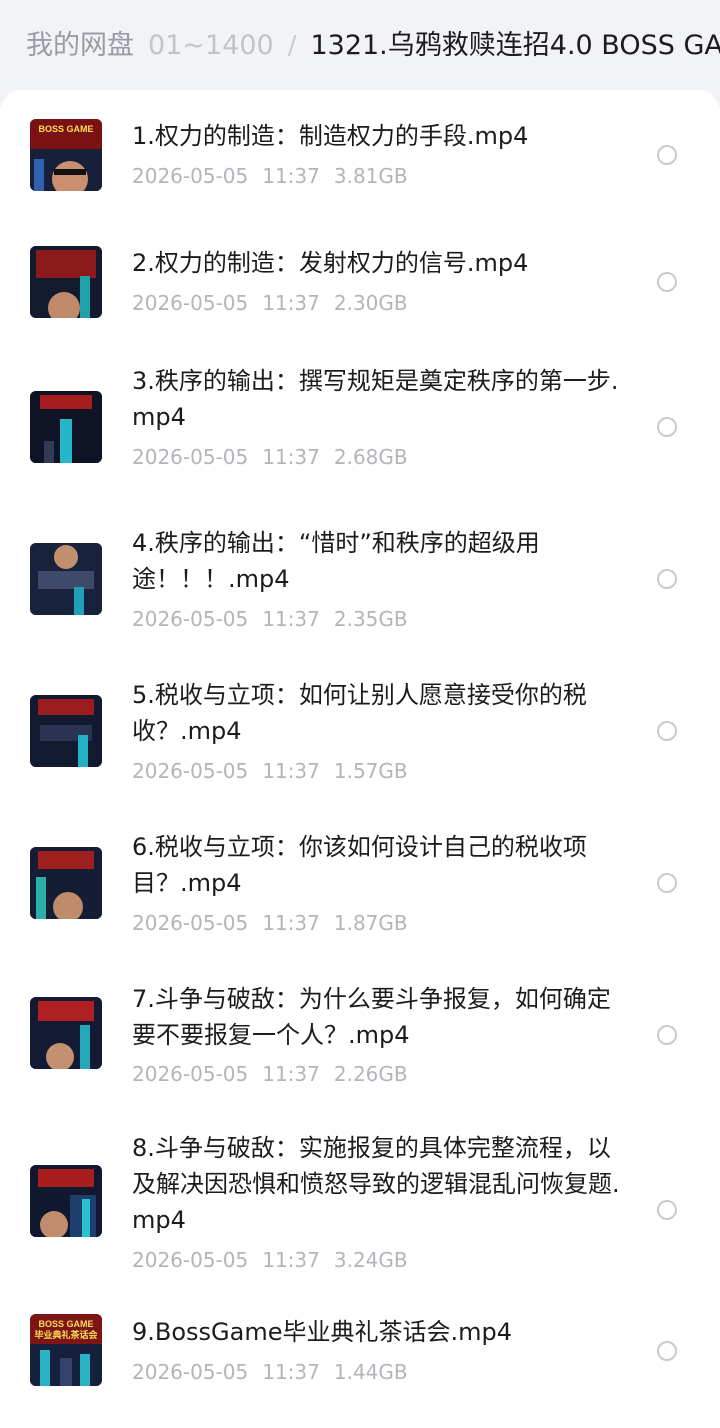 The image size is (720, 1428). I want to click on file-meta: 2026-05-05 11:37 3.81GB, so click(277, 176).